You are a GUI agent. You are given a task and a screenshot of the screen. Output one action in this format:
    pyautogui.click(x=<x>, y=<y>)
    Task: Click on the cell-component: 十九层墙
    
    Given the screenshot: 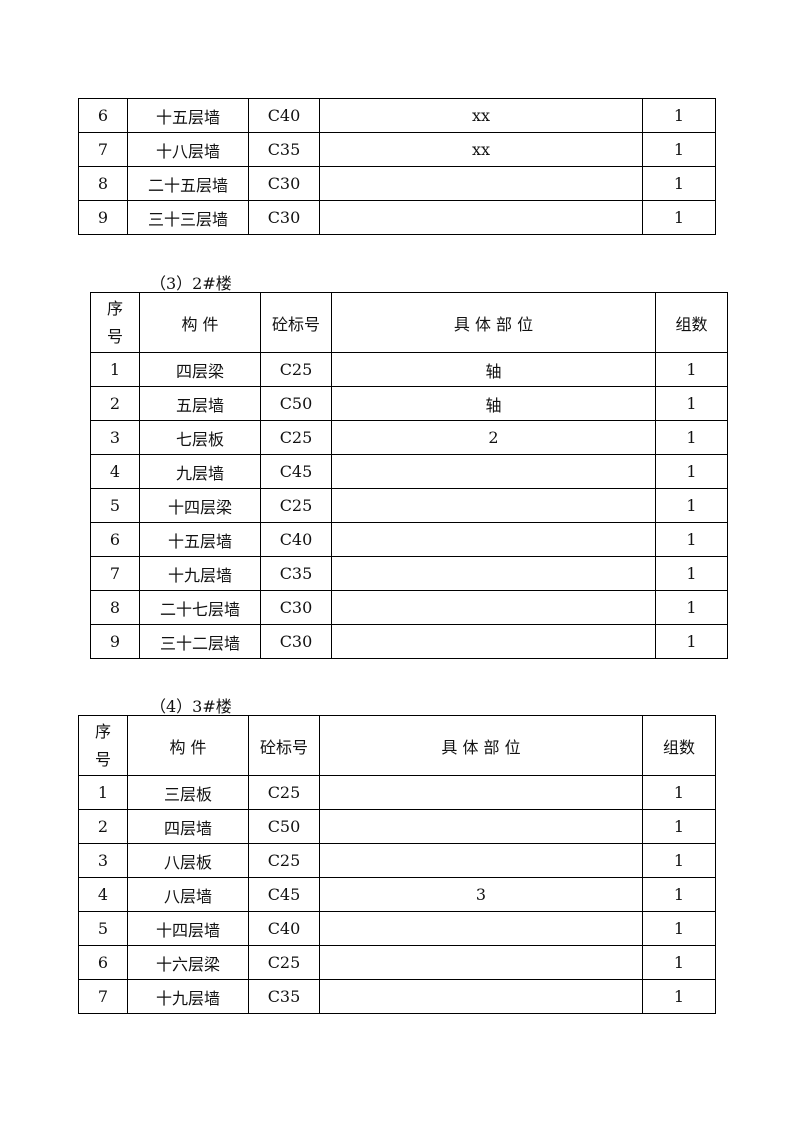 What is the action you would take?
    pyautogui.click(x=188, y=996)
    